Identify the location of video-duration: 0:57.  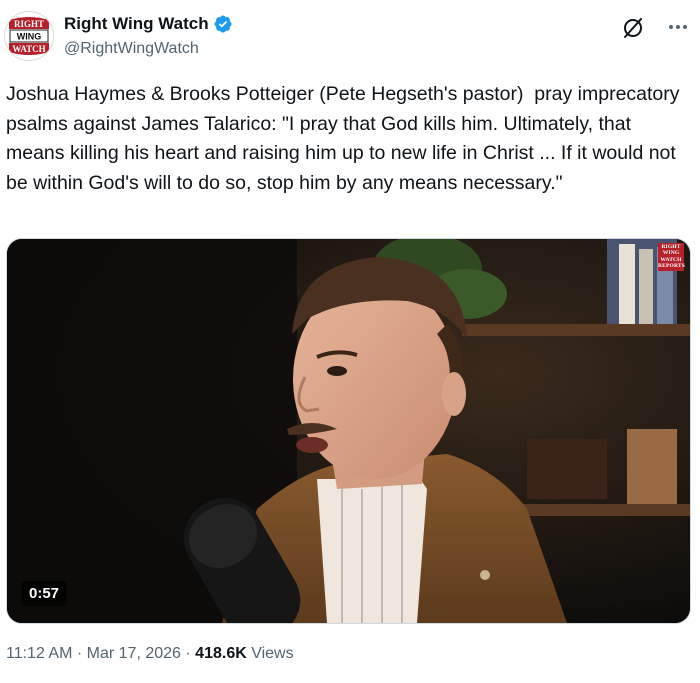
(44, 593).